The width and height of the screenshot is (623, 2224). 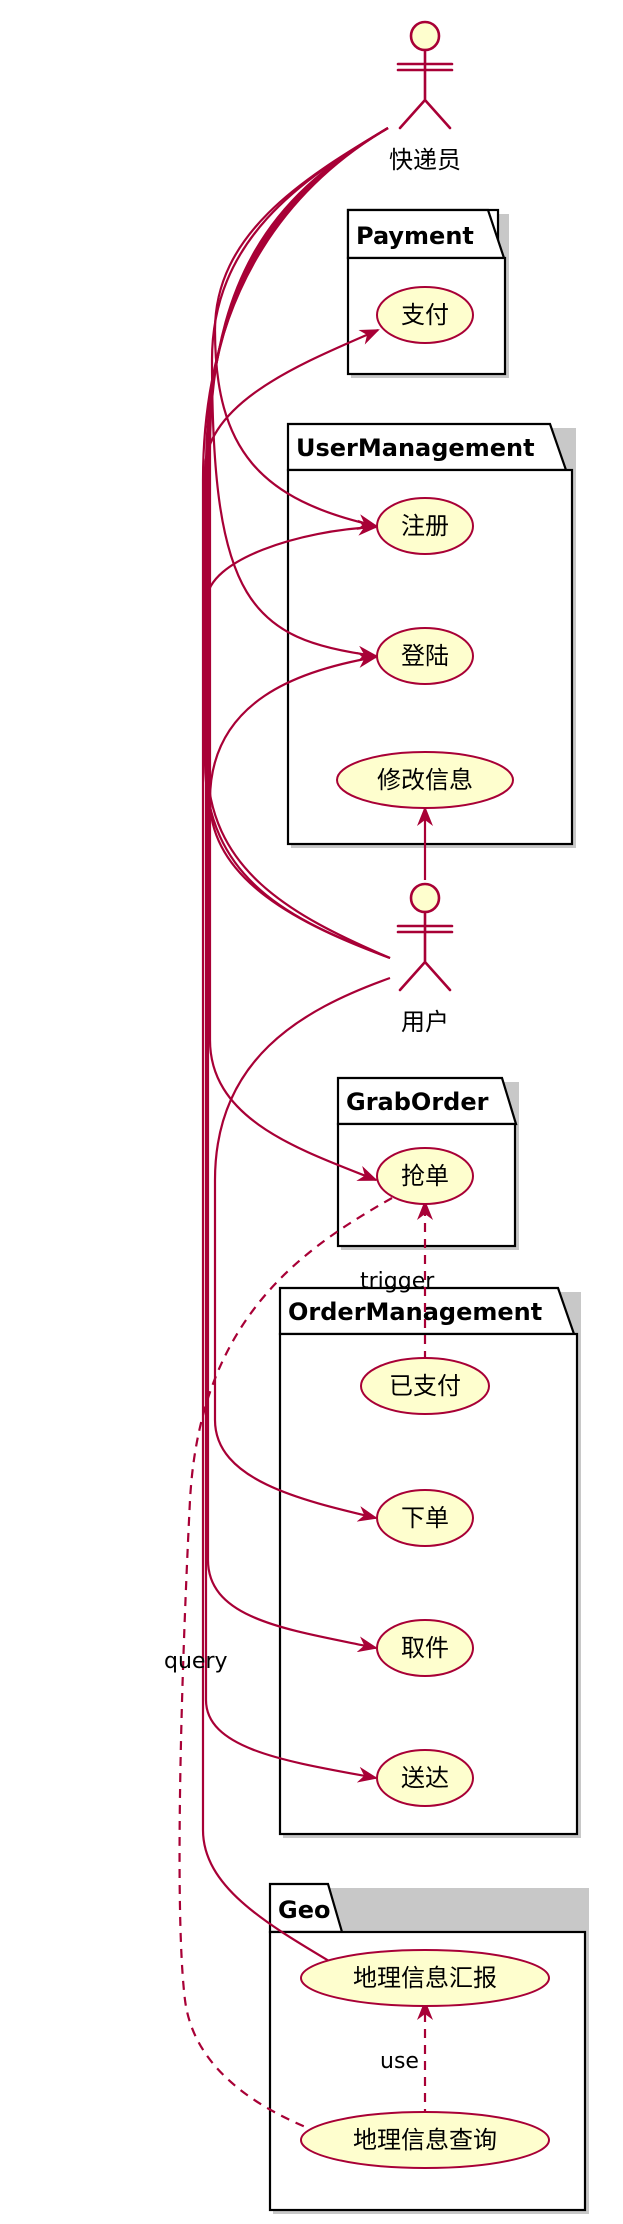 I want to click on usecase-geo-query: 地理信息查询, so click(x=425, y=2140).